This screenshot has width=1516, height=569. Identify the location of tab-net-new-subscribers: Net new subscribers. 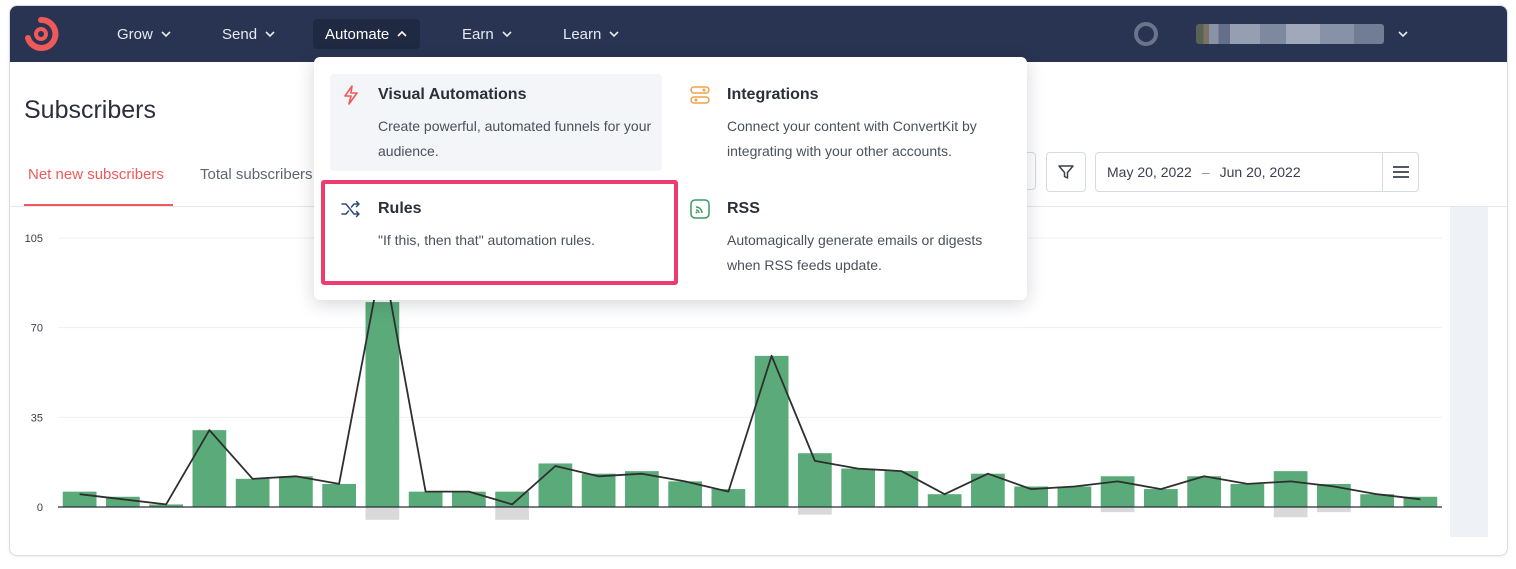
(96, 174).